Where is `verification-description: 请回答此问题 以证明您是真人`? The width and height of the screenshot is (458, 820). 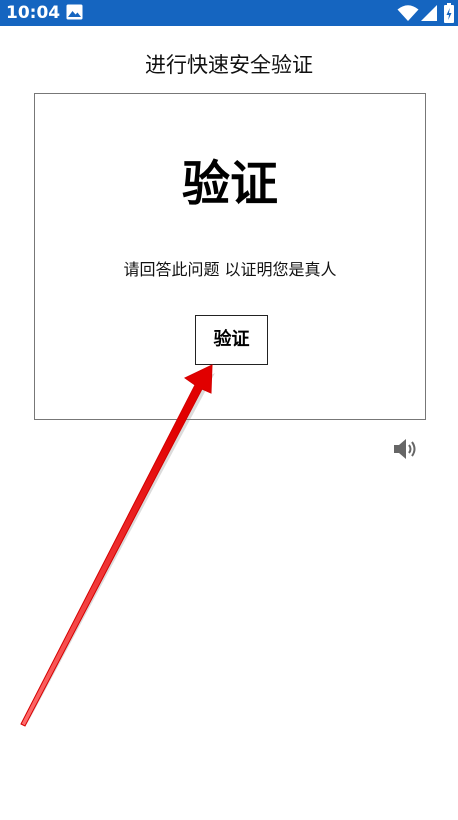 verification-description: 请回答此问题 以证明您是真人 is located at coordinates (230, 269).